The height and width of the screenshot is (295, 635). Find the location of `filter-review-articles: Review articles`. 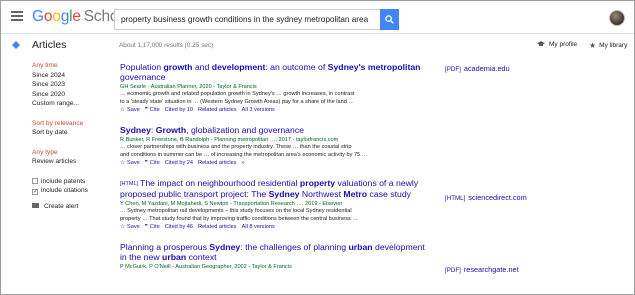

filter-review-articles: Review articles is located at coordinates (72, 162).